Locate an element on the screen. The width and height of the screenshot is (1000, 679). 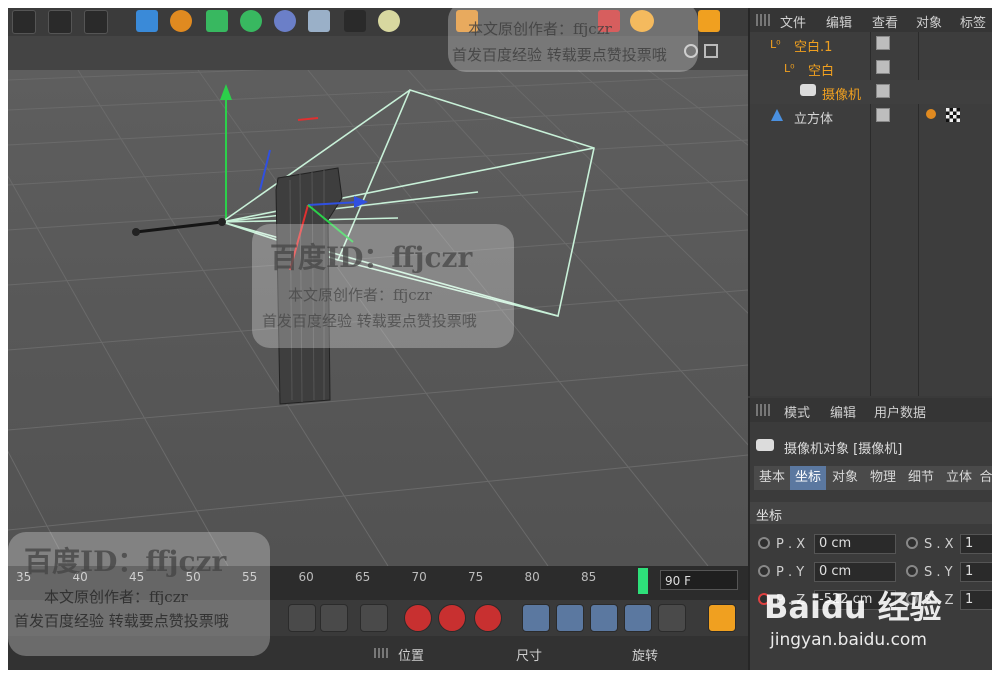
tab-composition: 合 is located at coordinates (985, 478).